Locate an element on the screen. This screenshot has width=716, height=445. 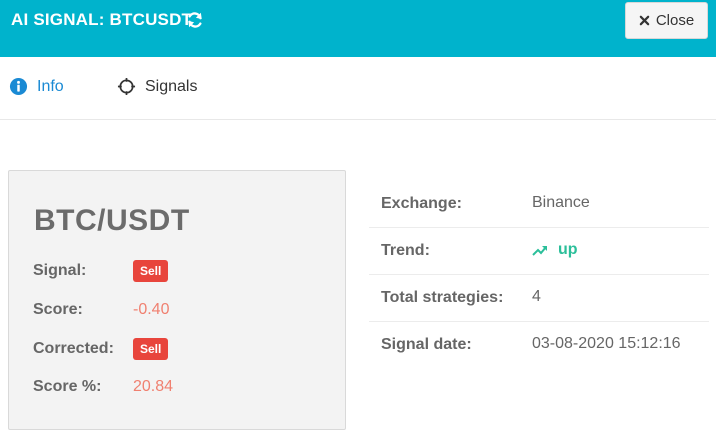
detail-row-strategies: Total strategies: 4 is located at coordinates (539, 298).